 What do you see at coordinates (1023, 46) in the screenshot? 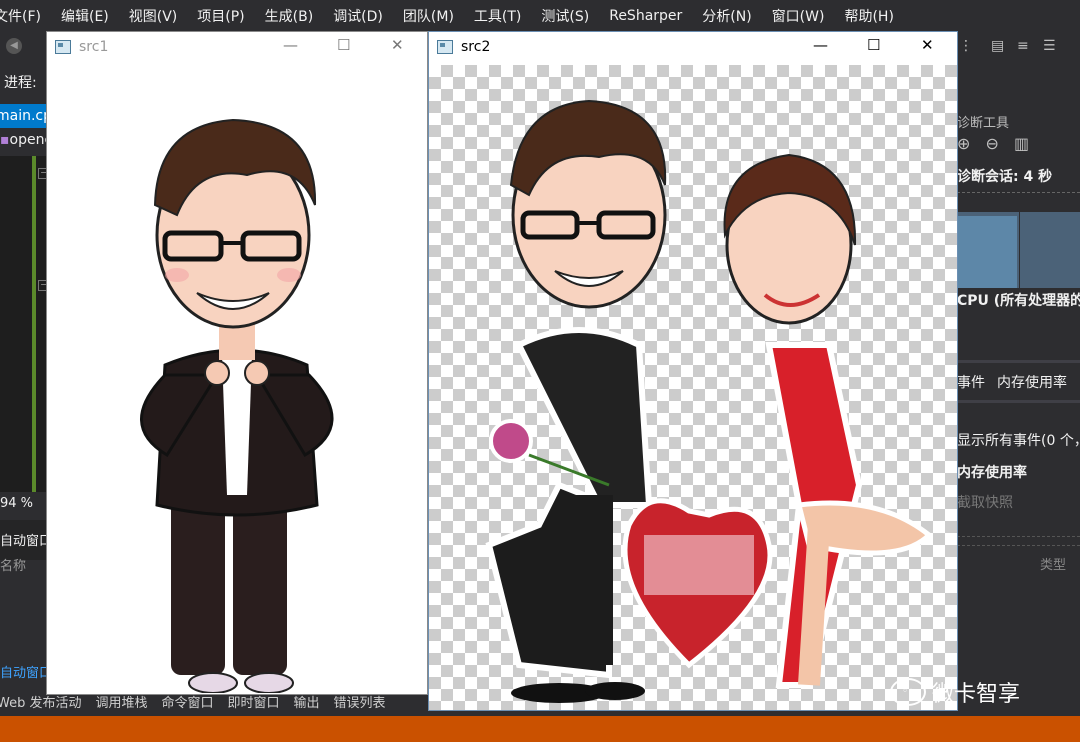
I see `indent-icon: ≡` at bounding box center [1023, 46].